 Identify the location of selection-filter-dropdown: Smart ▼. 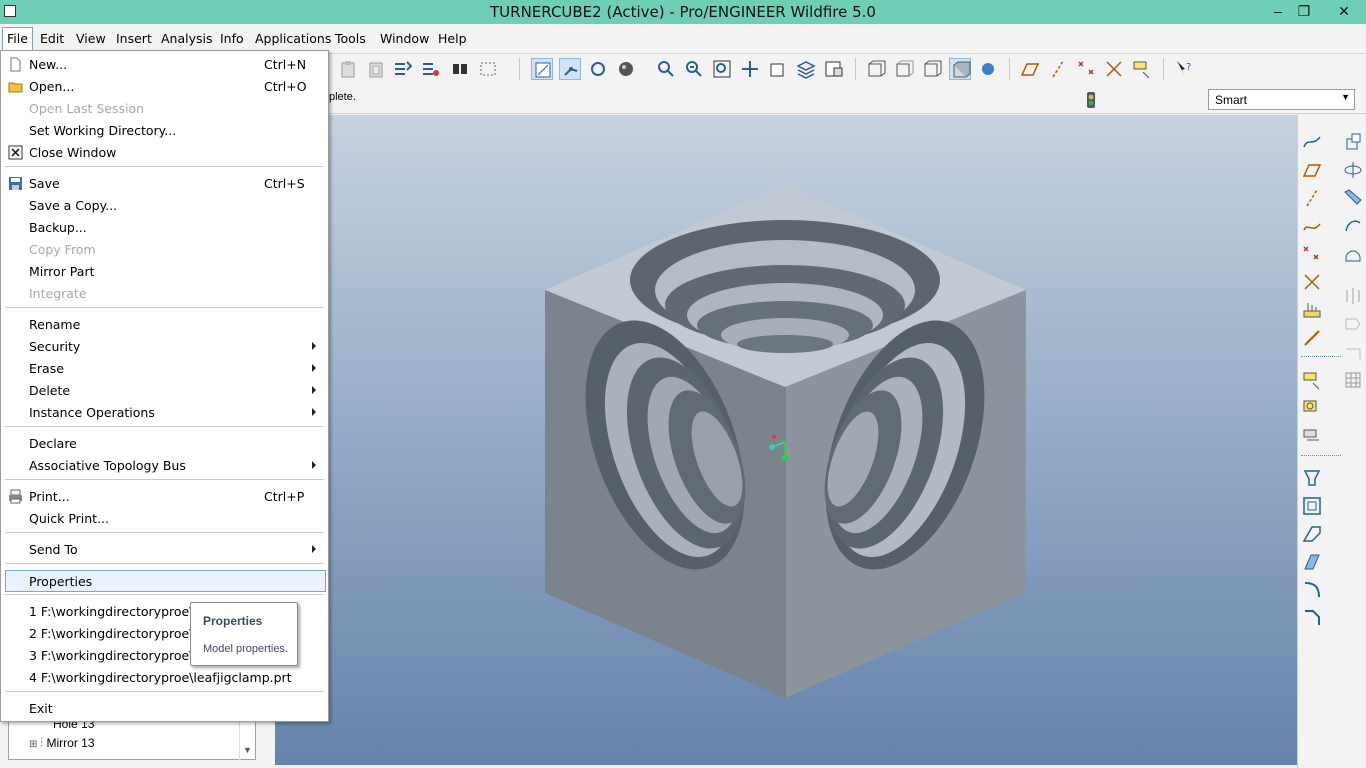
(1281, 99).